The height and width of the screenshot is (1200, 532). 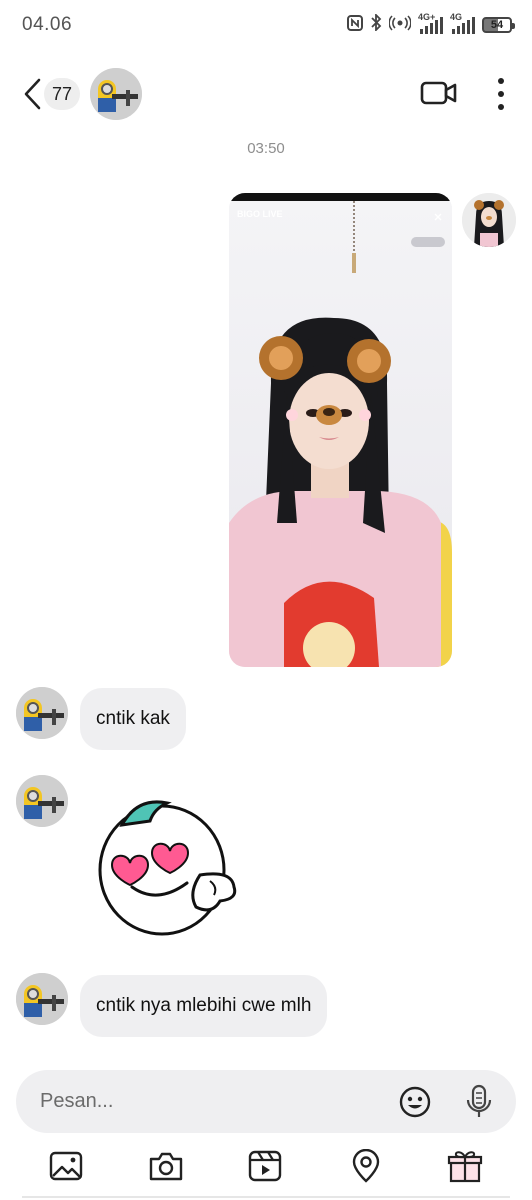 What do you see at coordinates (204, 1006) in the screenshot?
I see `message-bubble: cntik nya mlebihi cwe mlh` at bounding box center [204, 1006].